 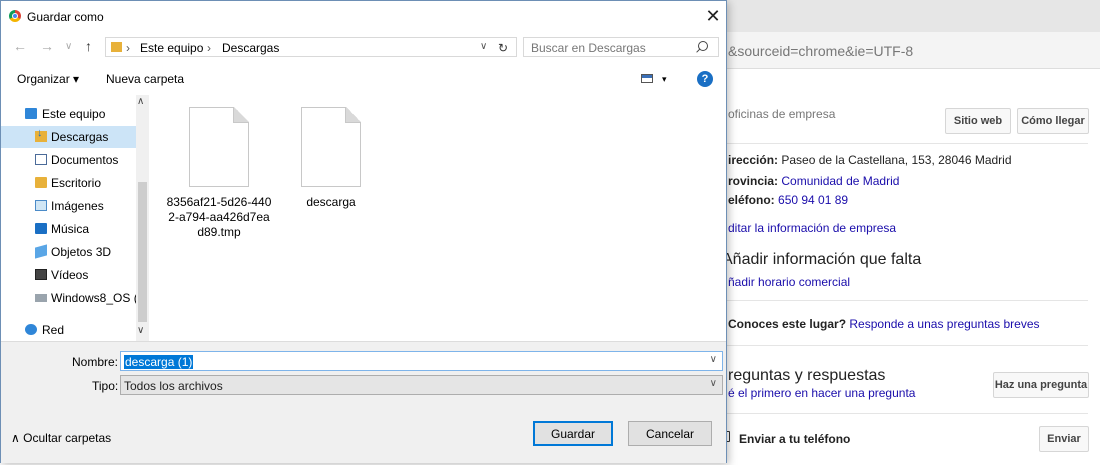 What do you see at coordinates (795, 439) in the screenshot?
I see `send-to-phone-label: Enviar a tu teléfono` at bounding box center [795, 439].